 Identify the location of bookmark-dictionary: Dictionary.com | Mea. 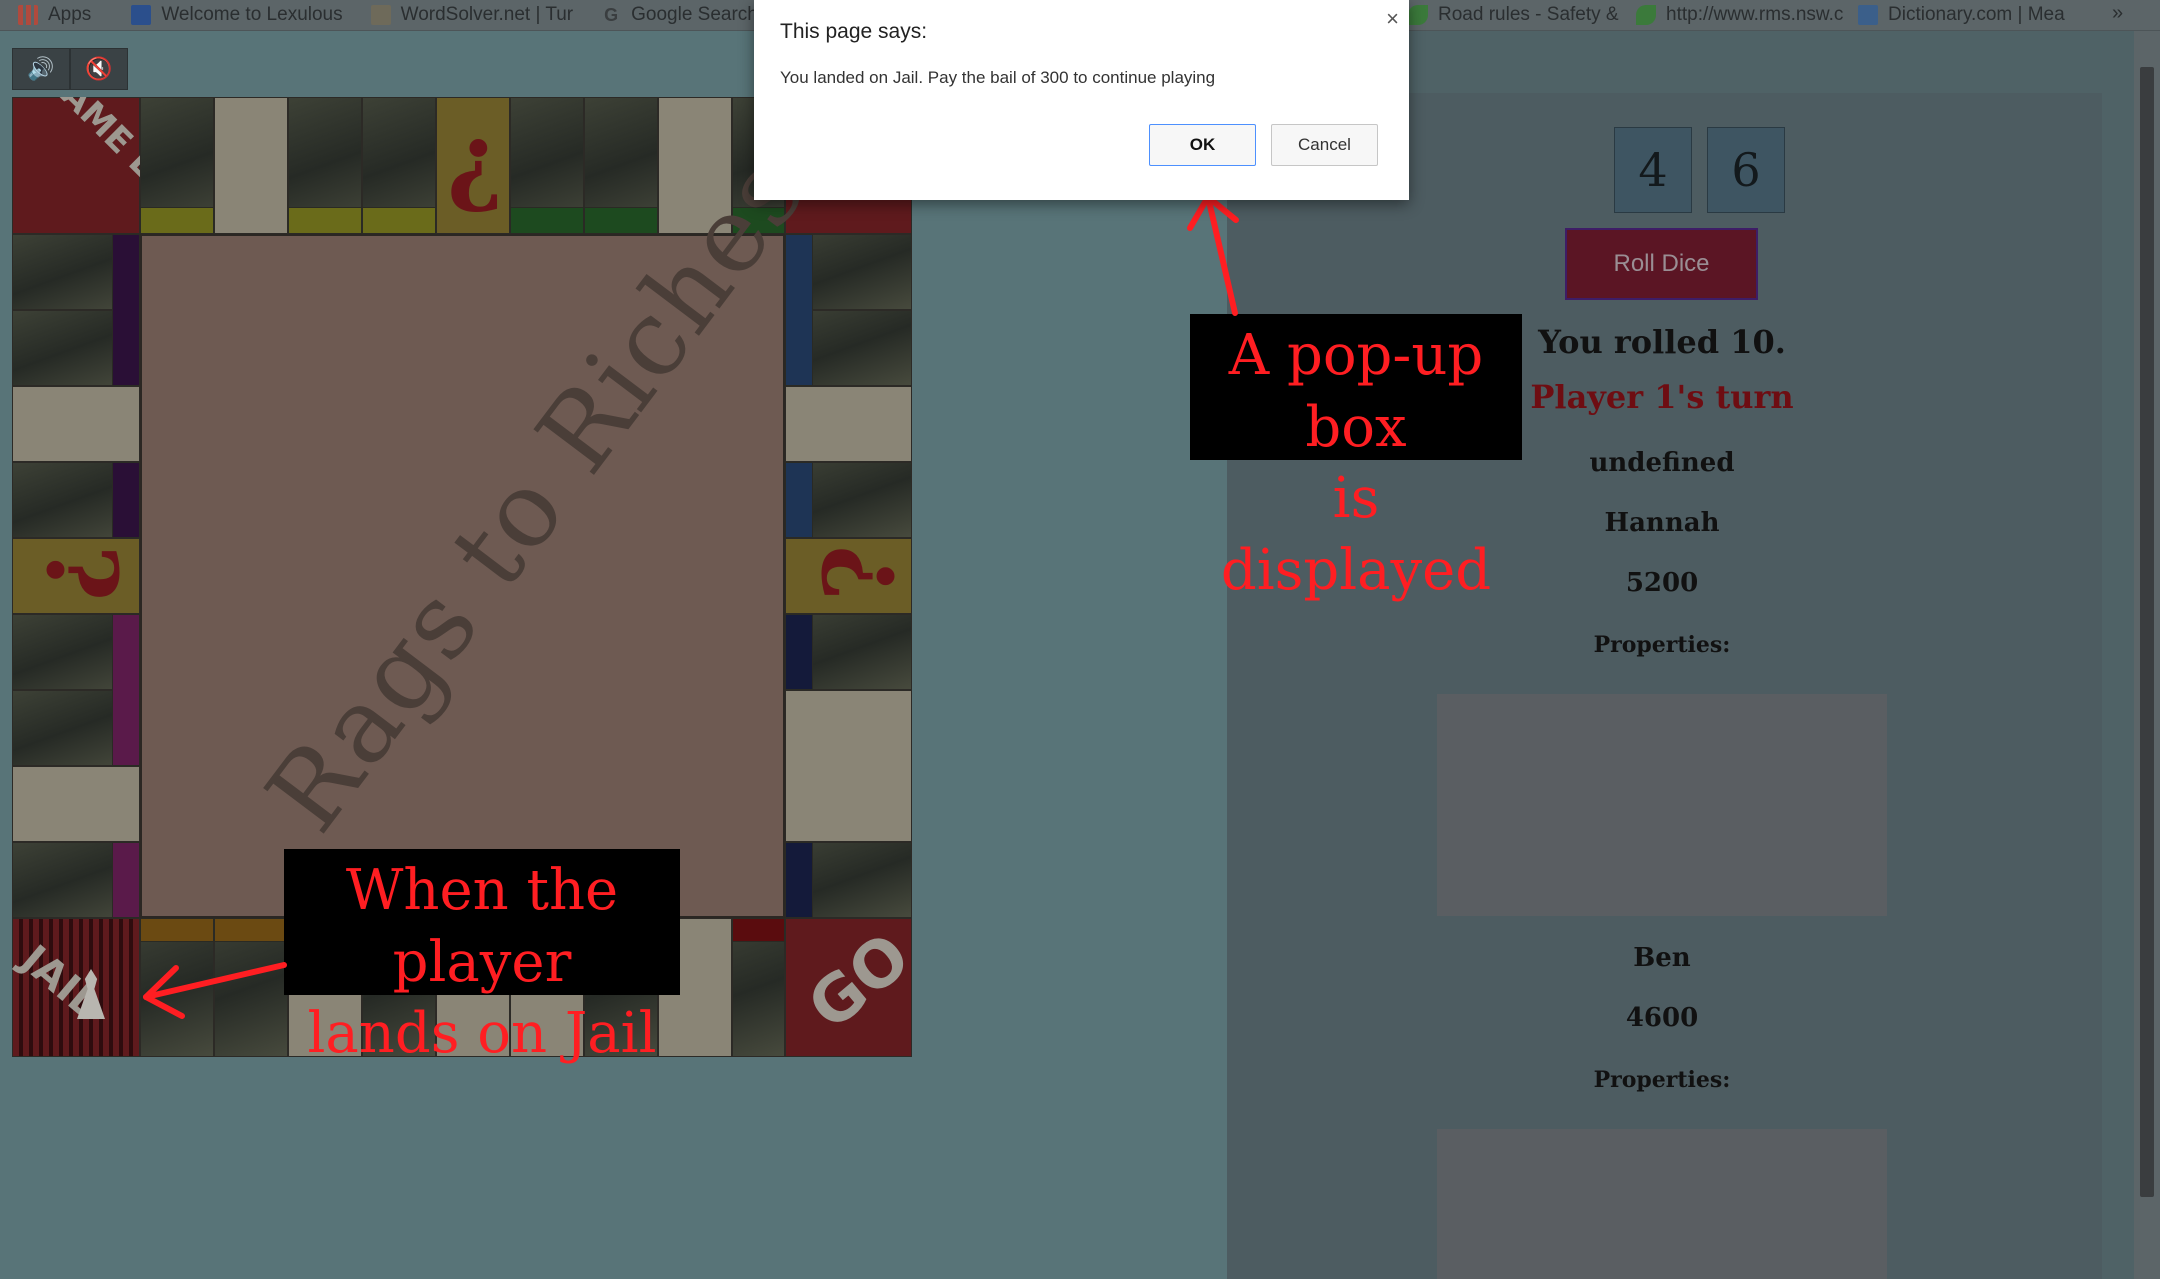
(1961, 15).